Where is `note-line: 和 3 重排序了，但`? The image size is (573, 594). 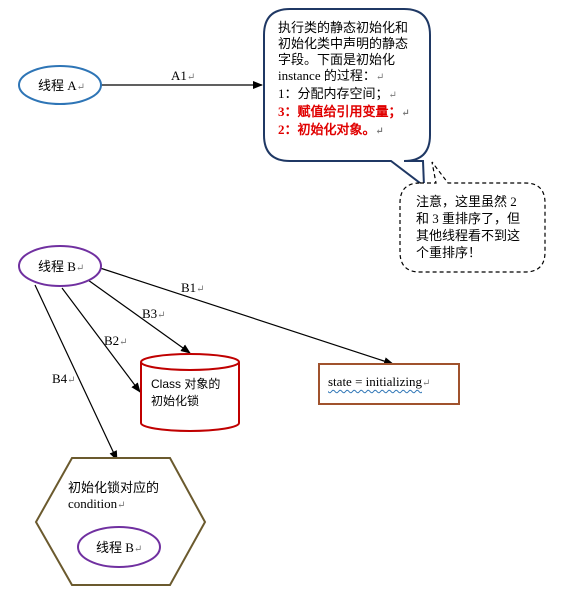 note-line: 和 3 重排序了，但 is located at coordinates (468, 218).